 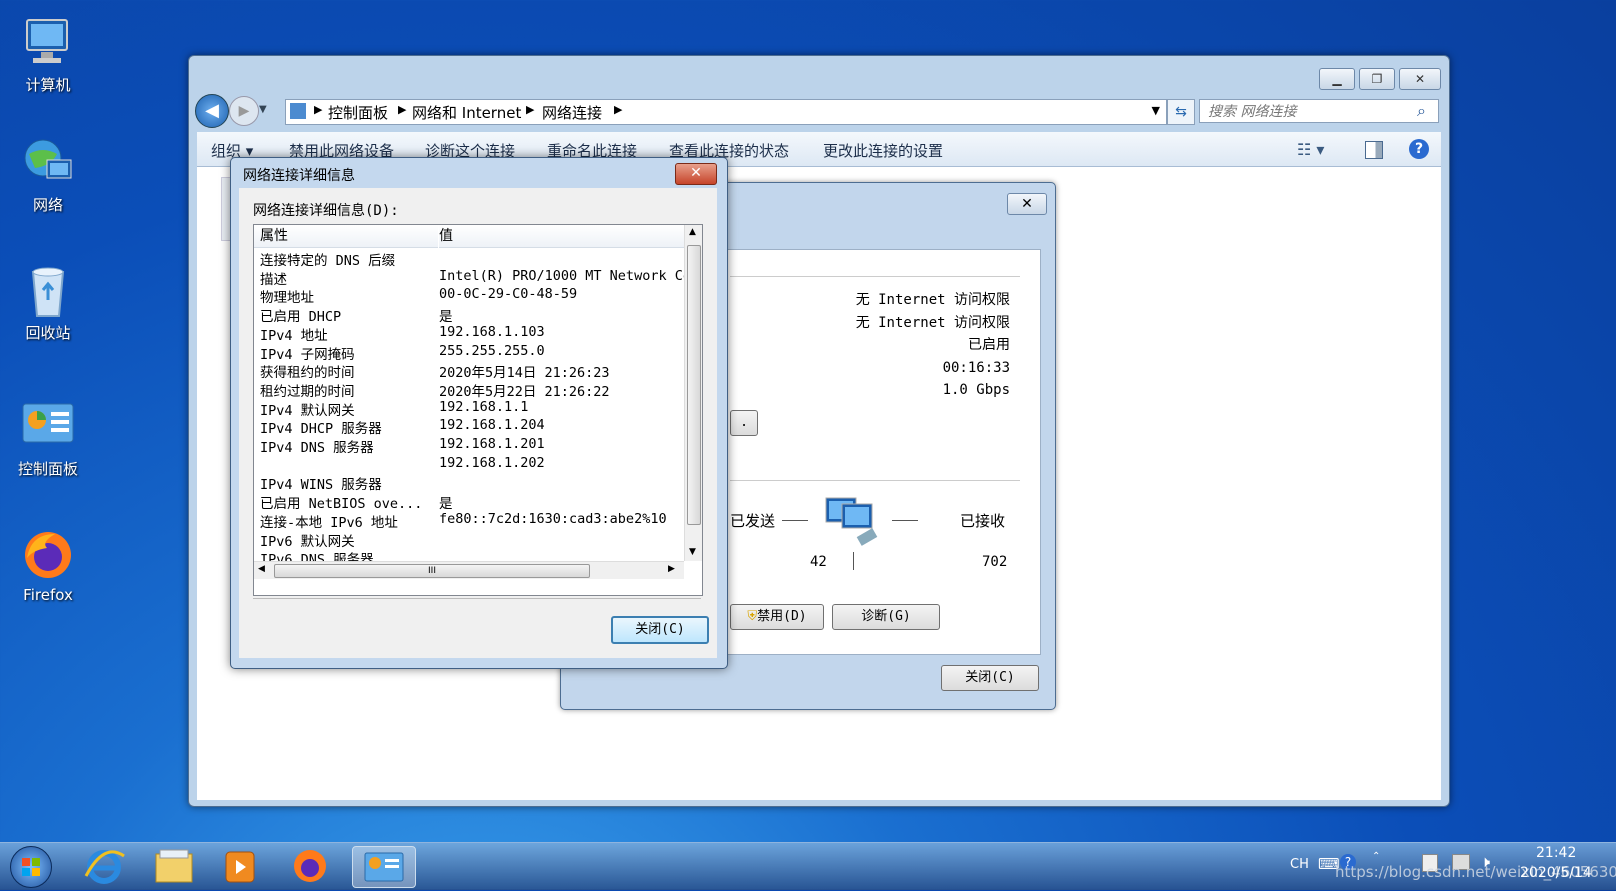 I want to click on scroll-left-icon: ◀, so click(x=261, y=569).